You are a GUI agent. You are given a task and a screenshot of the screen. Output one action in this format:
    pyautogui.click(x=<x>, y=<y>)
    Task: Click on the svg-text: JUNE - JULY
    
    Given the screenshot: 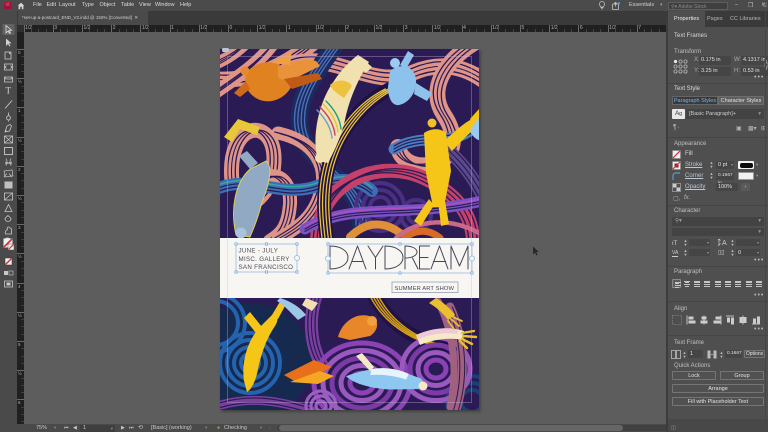 What is the action you would take?
    pyautogui.click(x=259, y=251)
    